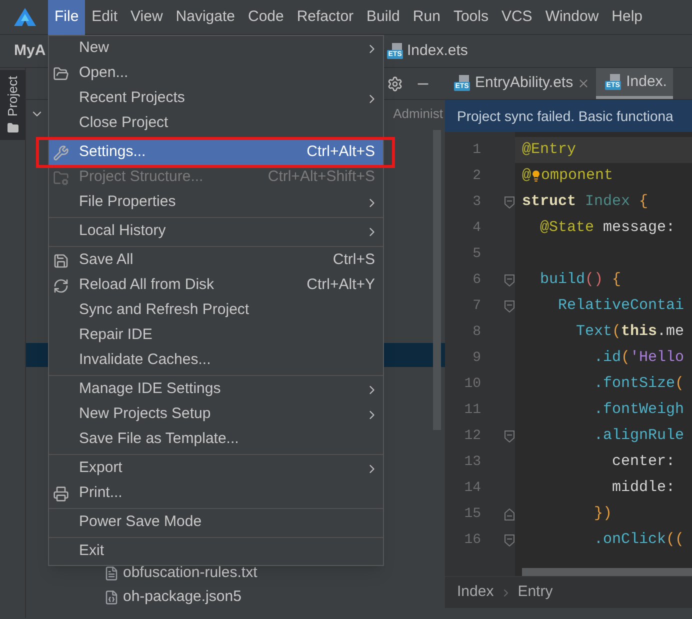 The image size is (692, 619). Describe the element at coordinates (147, 17) in the screenshot. I see `menu-bar-item: View` at that location.